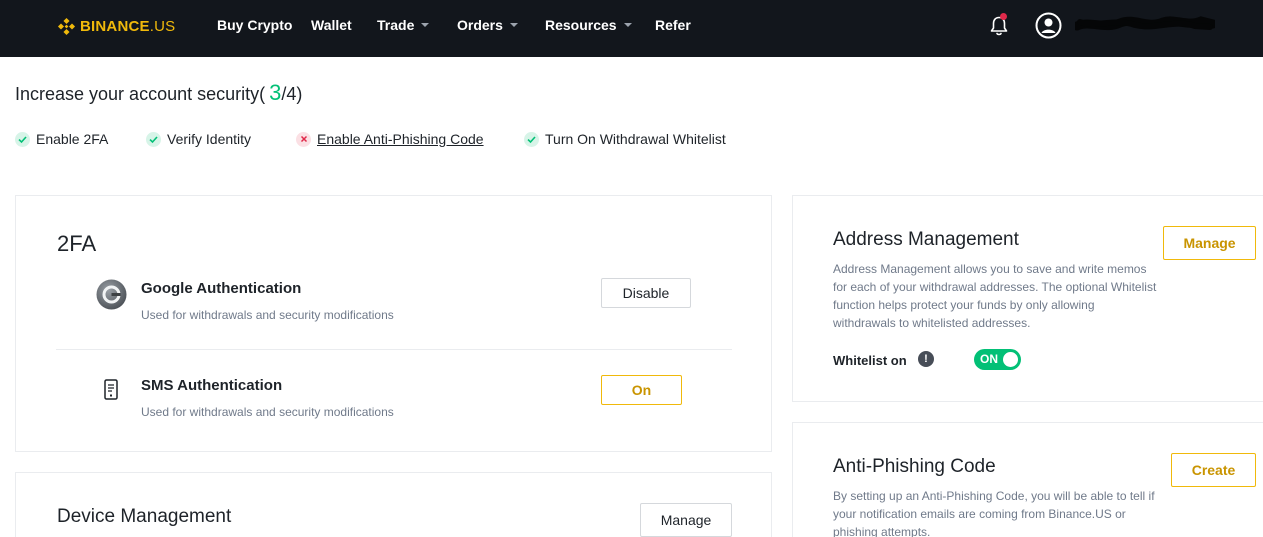 The height and width of the screenshot is (537, 1263). I want to click on sms-on-button: On, so click(641, 390).